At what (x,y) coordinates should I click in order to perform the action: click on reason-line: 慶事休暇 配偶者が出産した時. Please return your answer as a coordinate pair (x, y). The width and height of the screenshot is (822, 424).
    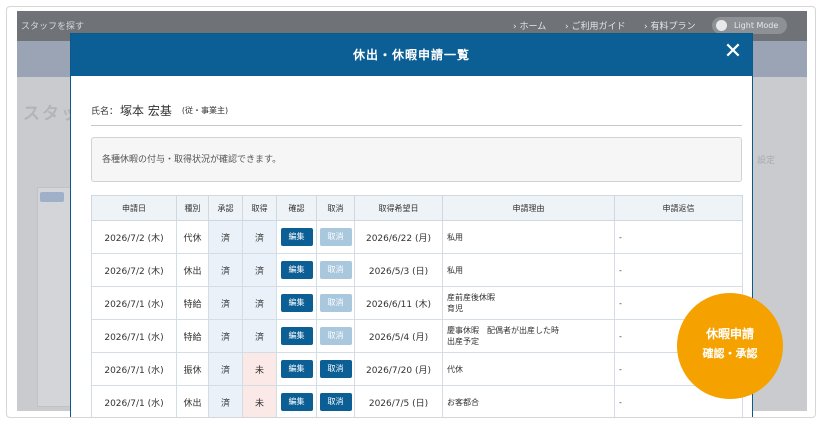
    Looking at the image, I should click on (503, 330).